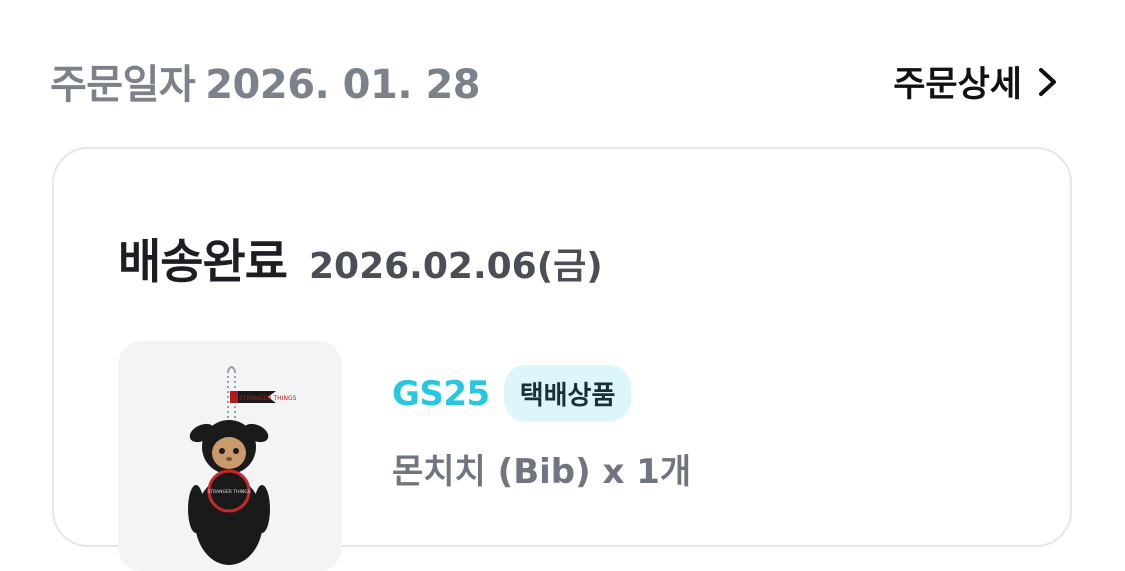 The width and height of the screenshot is (1125, 571). I want to click on bib-text: STRANGER THINGS, so click(228, 492).